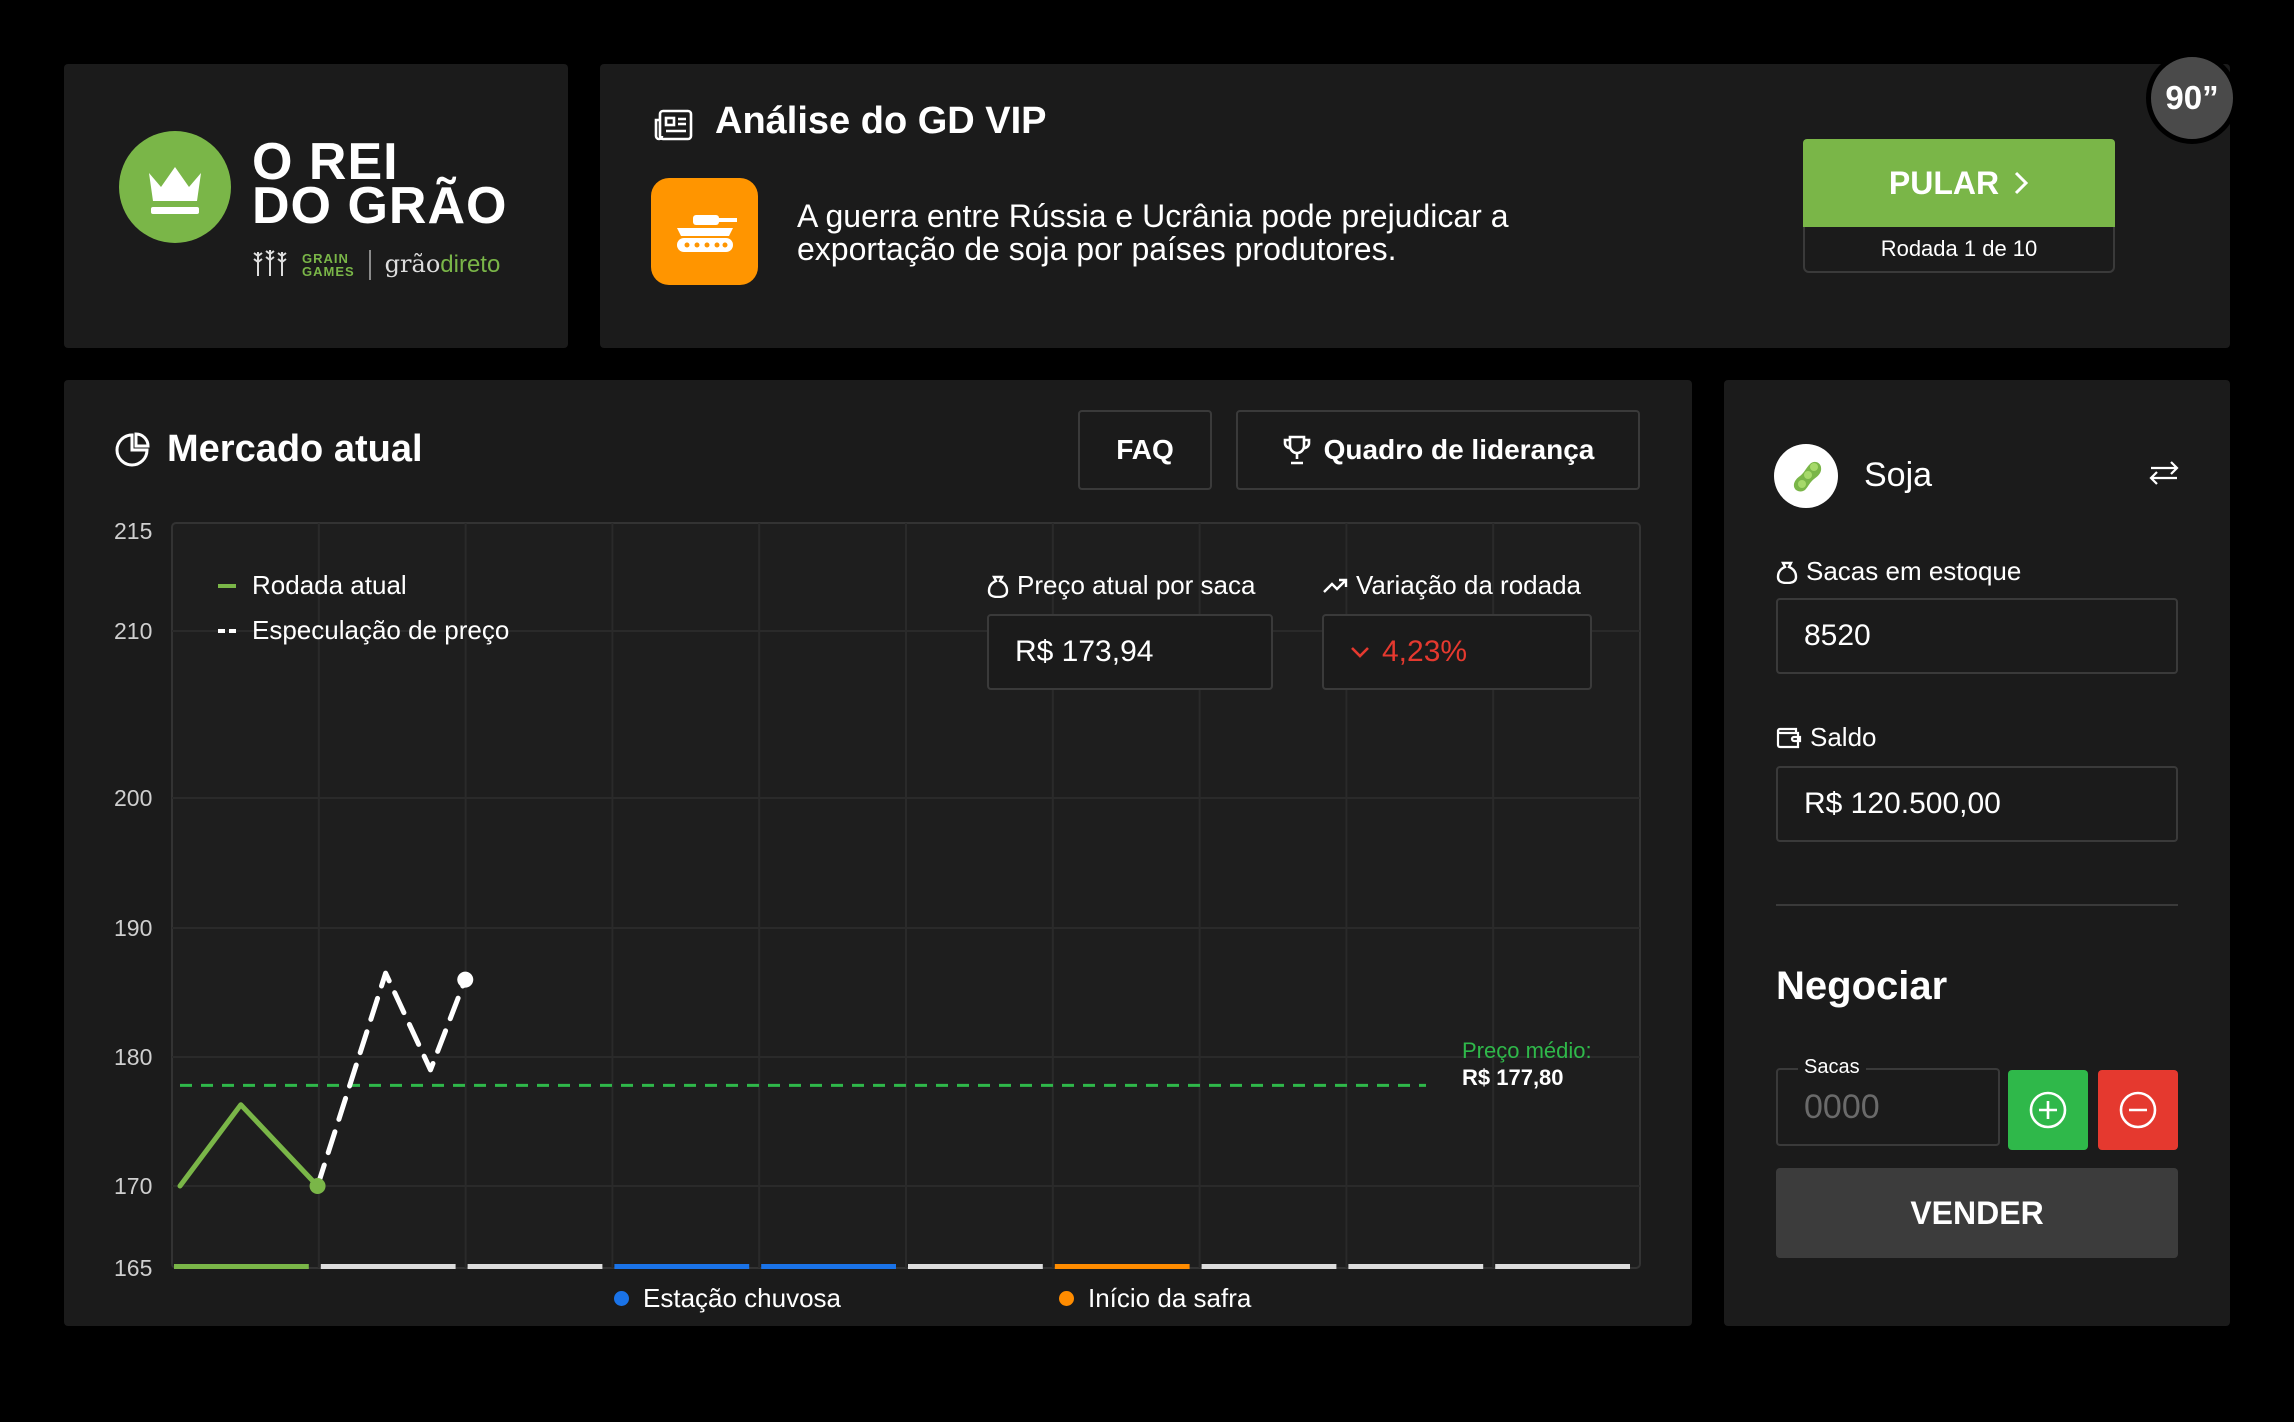 This screenshot has width=2294, height=1422. Describe the element at coordinates (412, 264) in the screenshot. I see `graodireto-part-1: grão` at that location.